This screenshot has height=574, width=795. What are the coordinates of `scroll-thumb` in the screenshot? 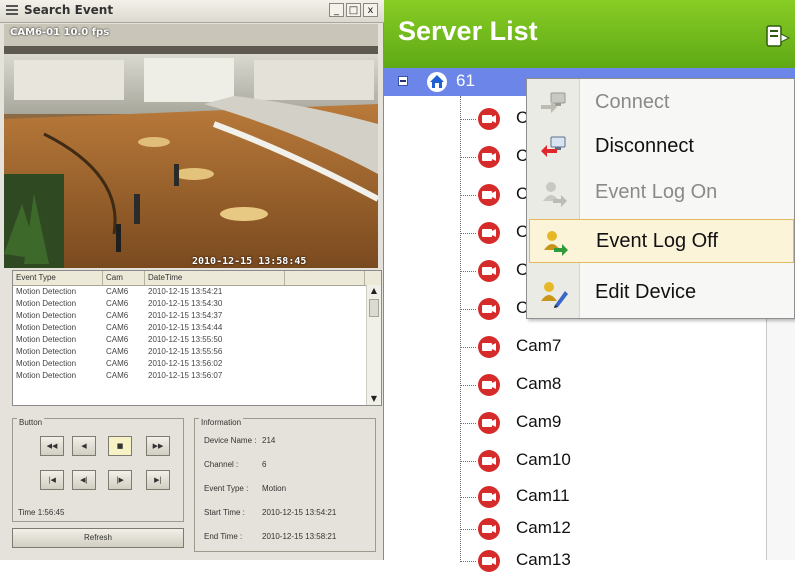 It's located at (374, 308).